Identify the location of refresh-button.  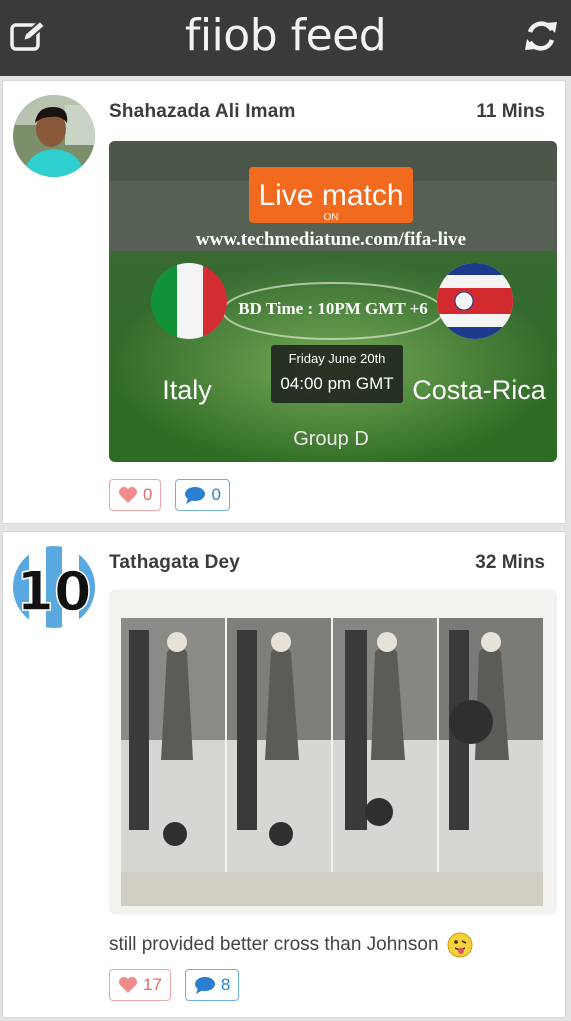
(541, 36).